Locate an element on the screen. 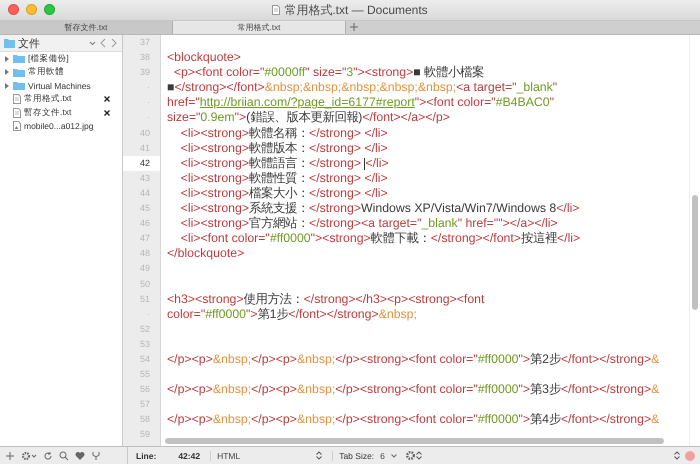 The image size is (700, 464). code-line: <li><strong>官方網站：</strong><a target="_blank" href=""></a></li> is located at coordinates (369, 224).